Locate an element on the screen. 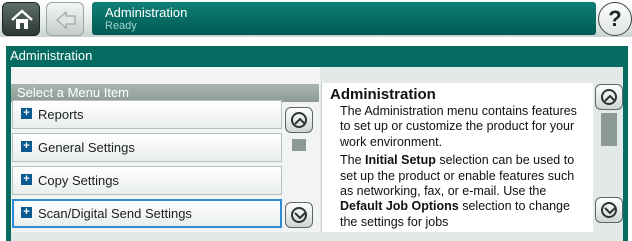  info-bold-text: Default Job Options is located at coordinates (399, 206).